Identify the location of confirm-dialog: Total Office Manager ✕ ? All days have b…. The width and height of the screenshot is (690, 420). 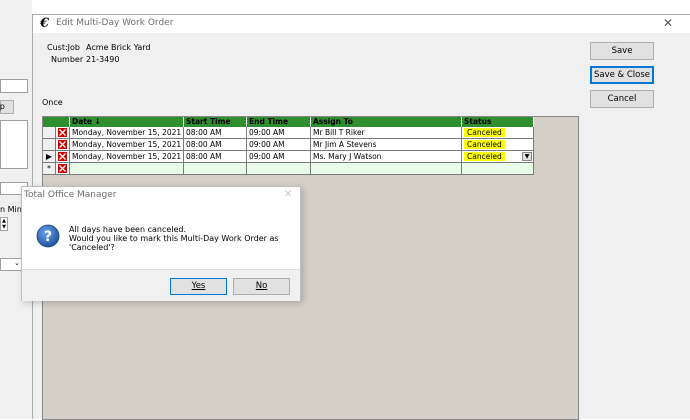
(161, 243).